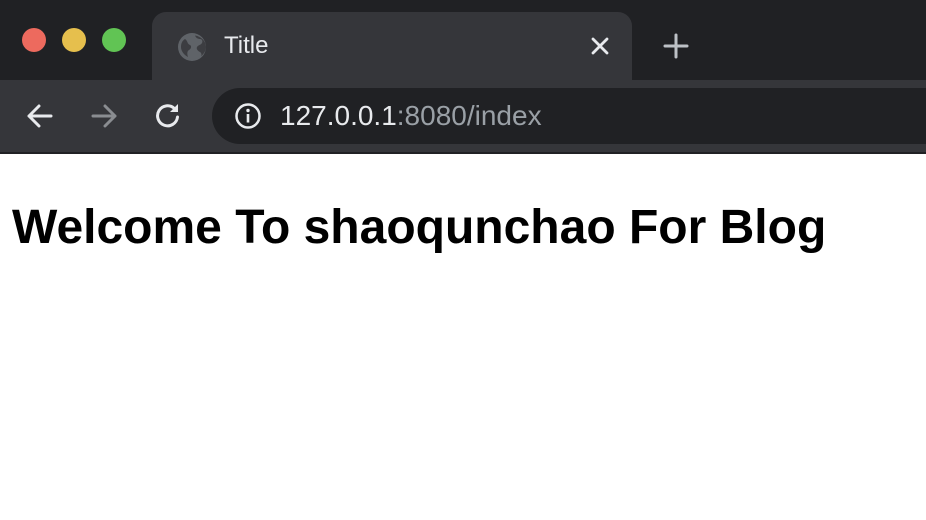 Image resolution: width=926 pixels, height=520 pixels. I want to click on plus-icon, so click(676, 46).